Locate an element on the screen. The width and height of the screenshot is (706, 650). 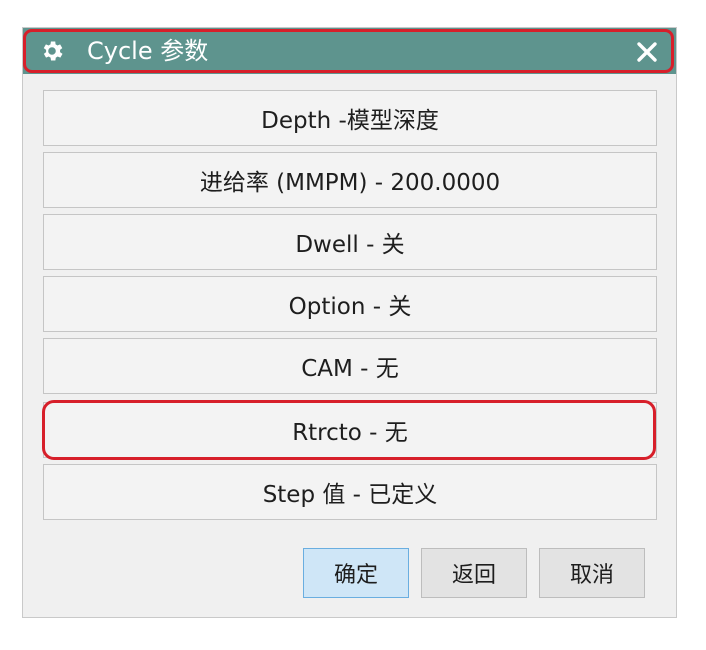
option-depth: Depth -模型深度 is located at coordinates (350, 118).